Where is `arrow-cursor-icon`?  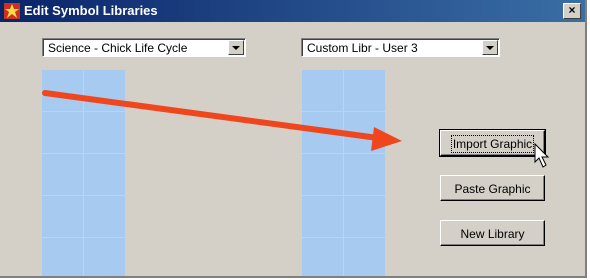 arrow-cursor-icon is located at coordinates (542, 155).